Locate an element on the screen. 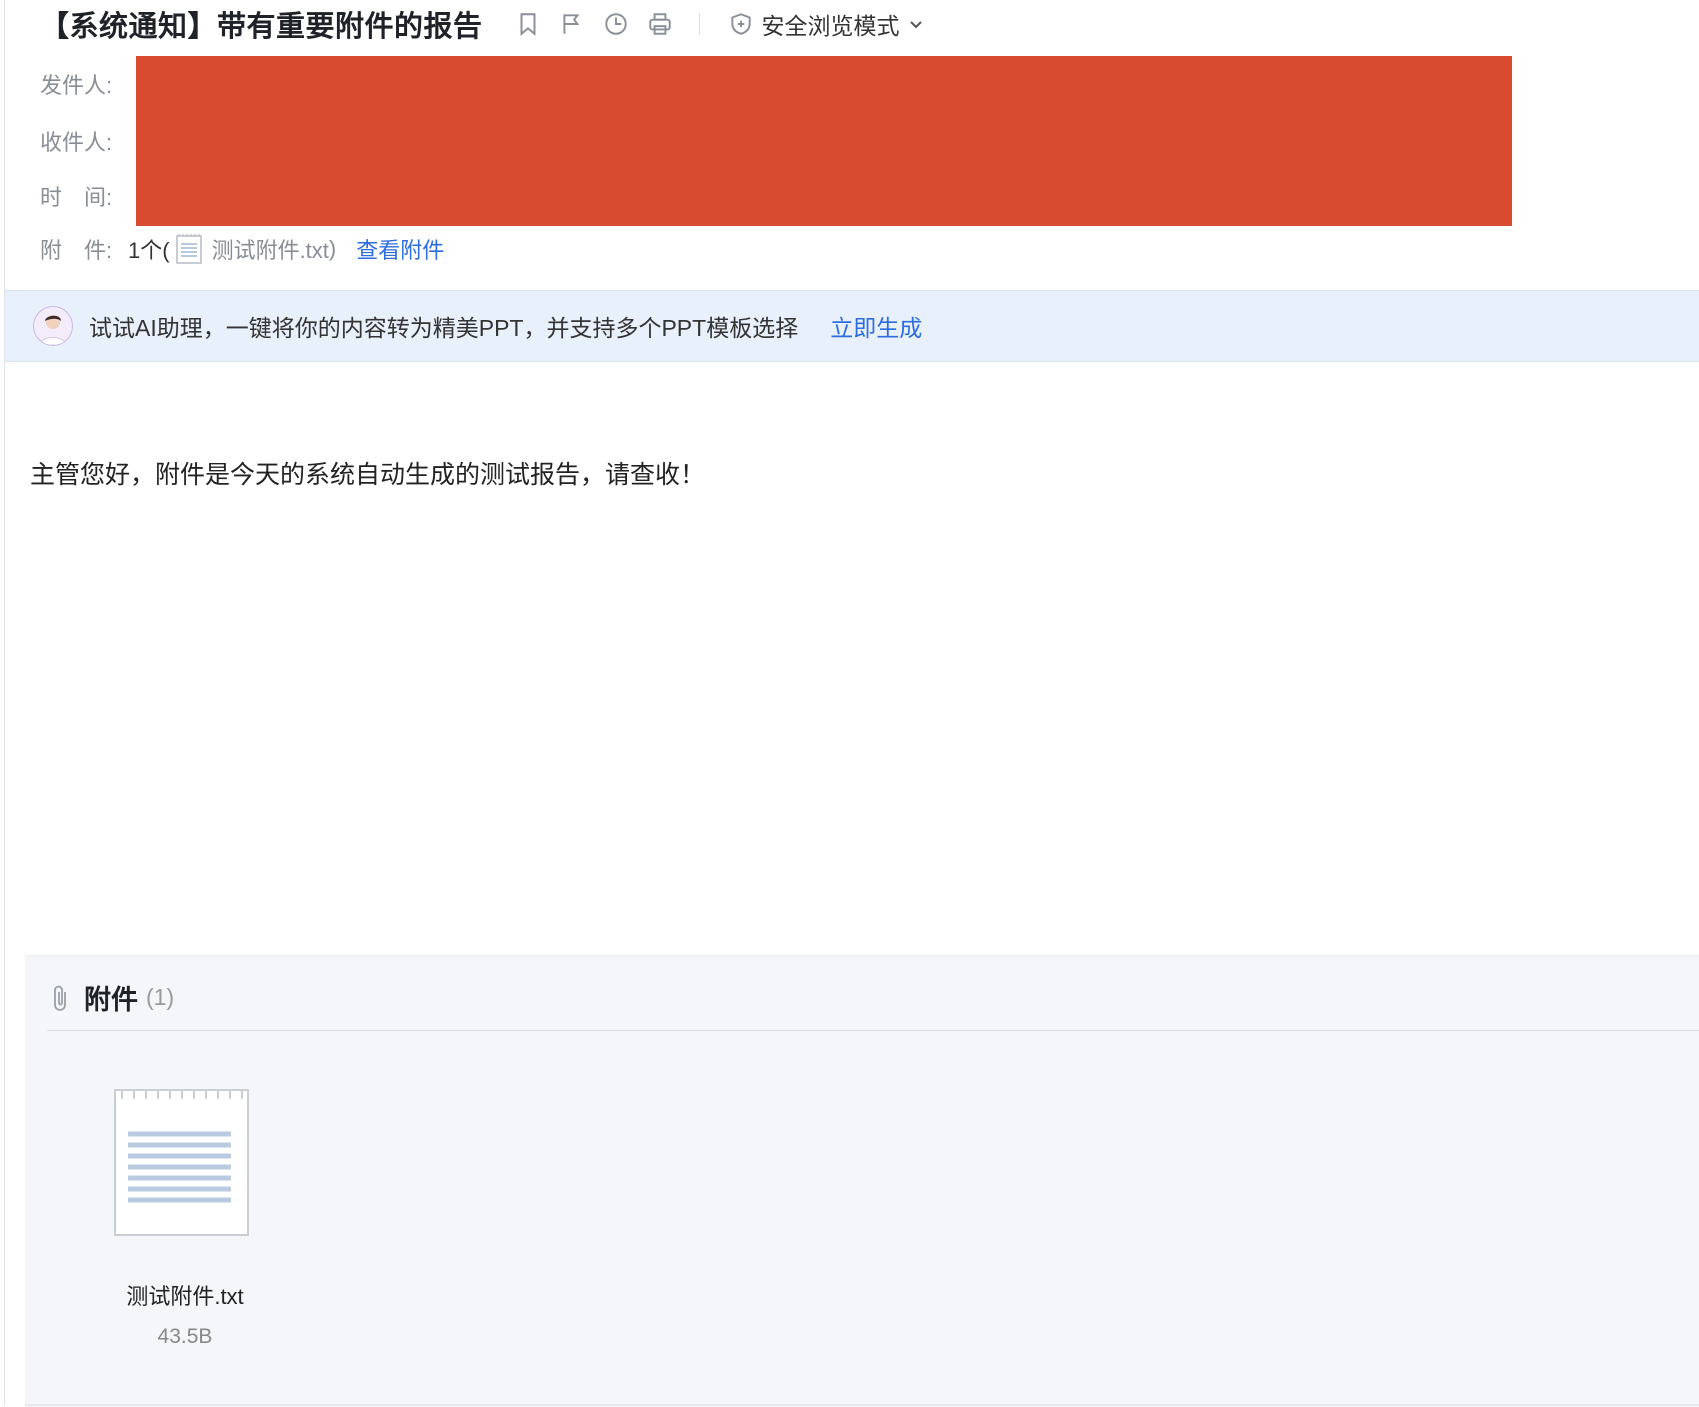 This screenshot has width=1699, height=1407. attachment-inline-suffix: ) is located at coordinates (332, 248).